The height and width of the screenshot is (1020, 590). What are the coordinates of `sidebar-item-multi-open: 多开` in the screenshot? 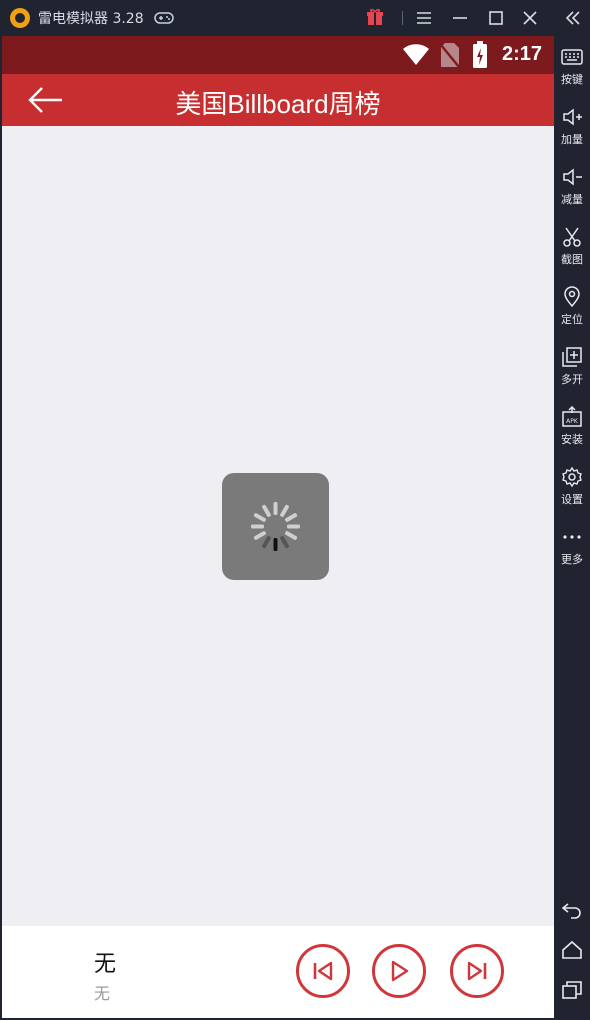 It's located at (572, 372).